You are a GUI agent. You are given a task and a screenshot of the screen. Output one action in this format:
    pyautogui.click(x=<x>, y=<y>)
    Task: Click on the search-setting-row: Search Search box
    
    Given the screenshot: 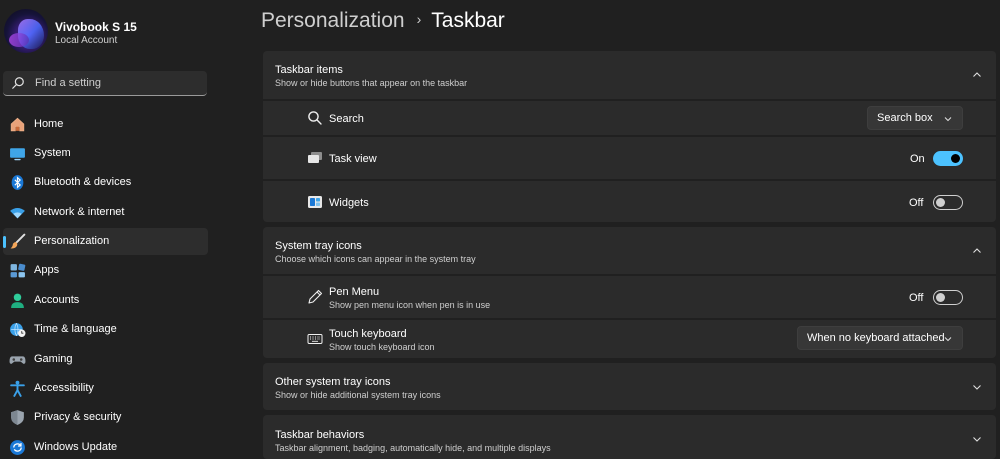 What is the action you would take?
    pyautogui.click(x=629, y=118)
    